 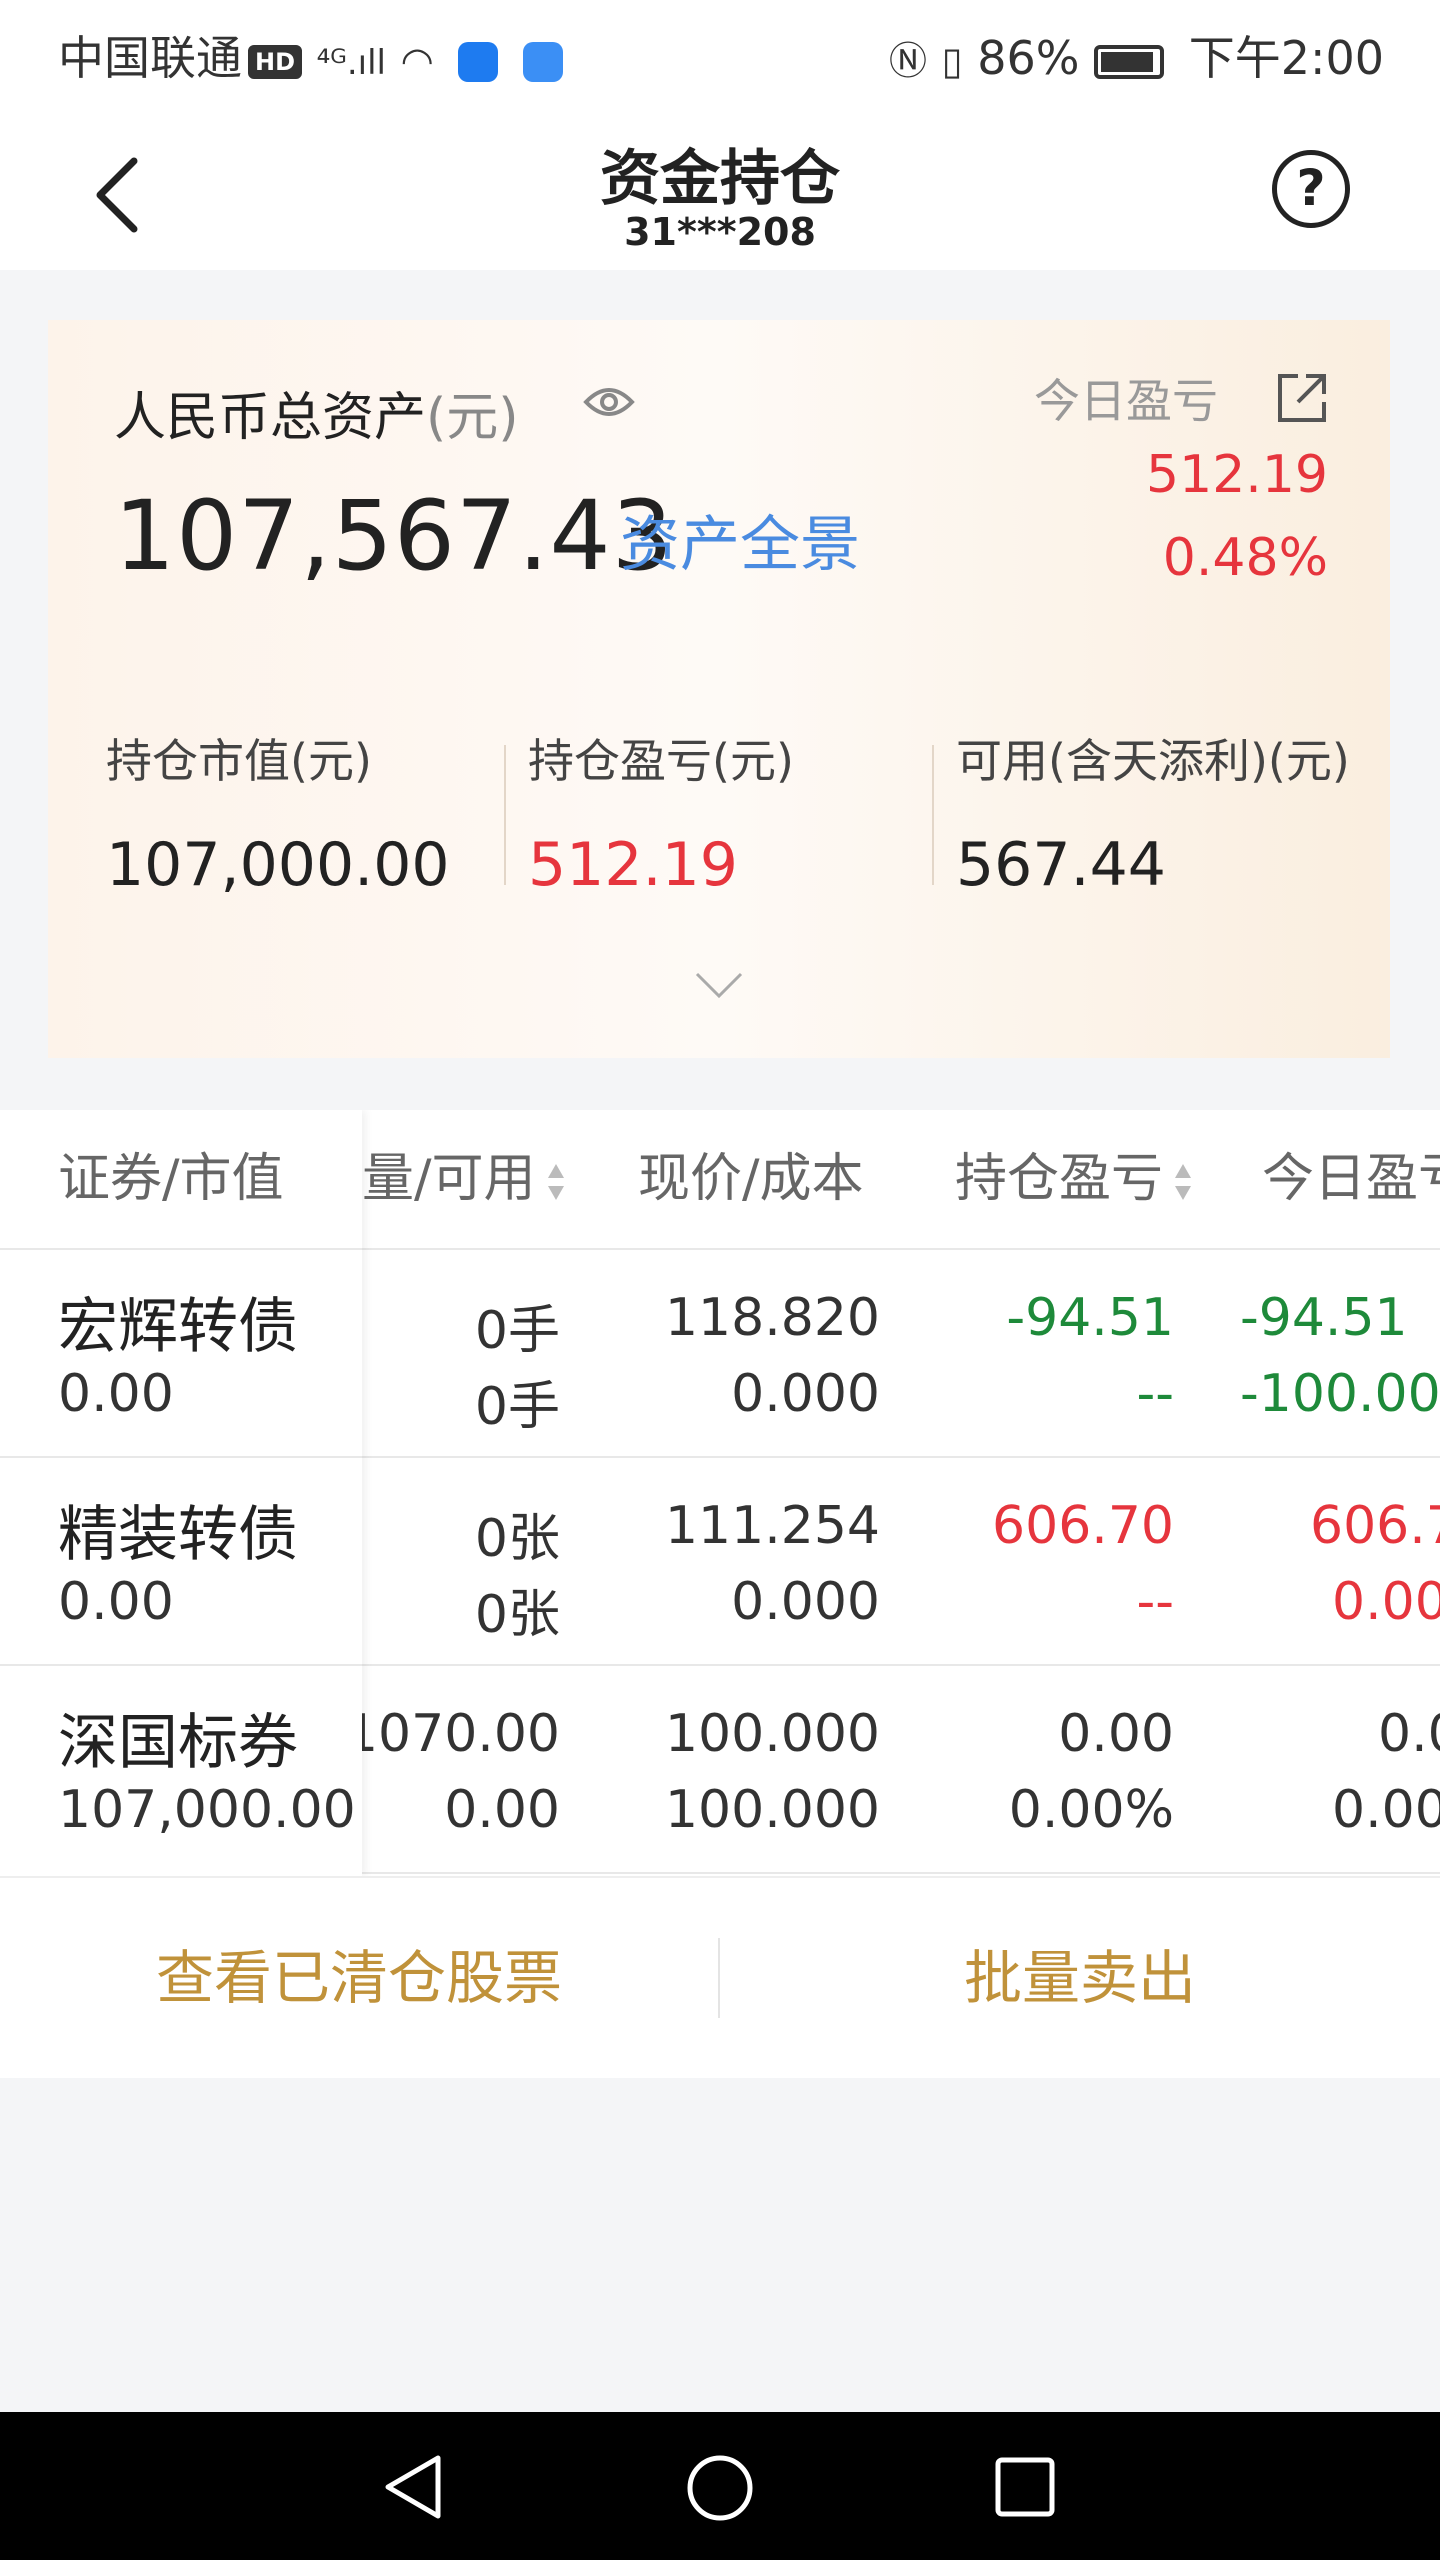 What do you see at coordinates (609, 402) in the screenshot?
I see `eye-icon` at bounding box center [609, 402].